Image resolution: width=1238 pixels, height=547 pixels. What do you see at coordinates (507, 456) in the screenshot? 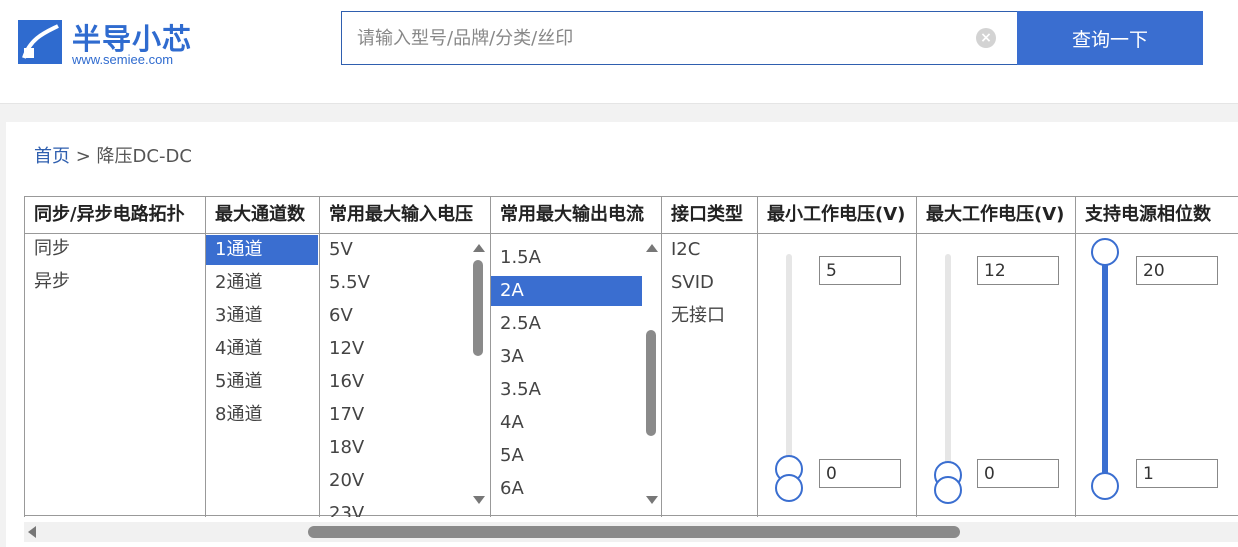
I see `filter-option: 5A` at bounding box center [507, 456].